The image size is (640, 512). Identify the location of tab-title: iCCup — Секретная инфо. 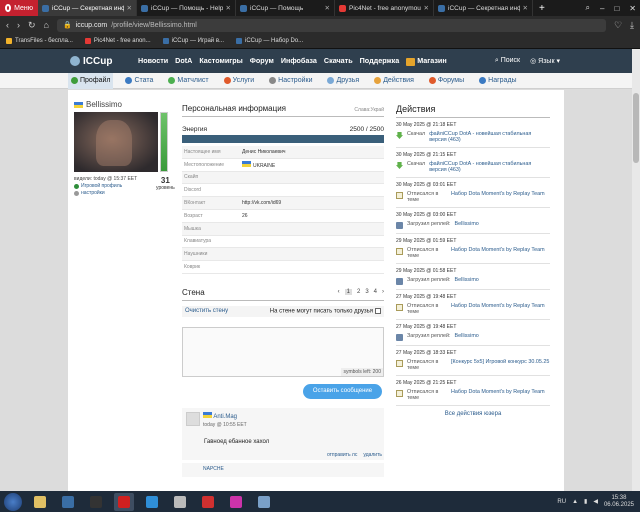
(88, 8).